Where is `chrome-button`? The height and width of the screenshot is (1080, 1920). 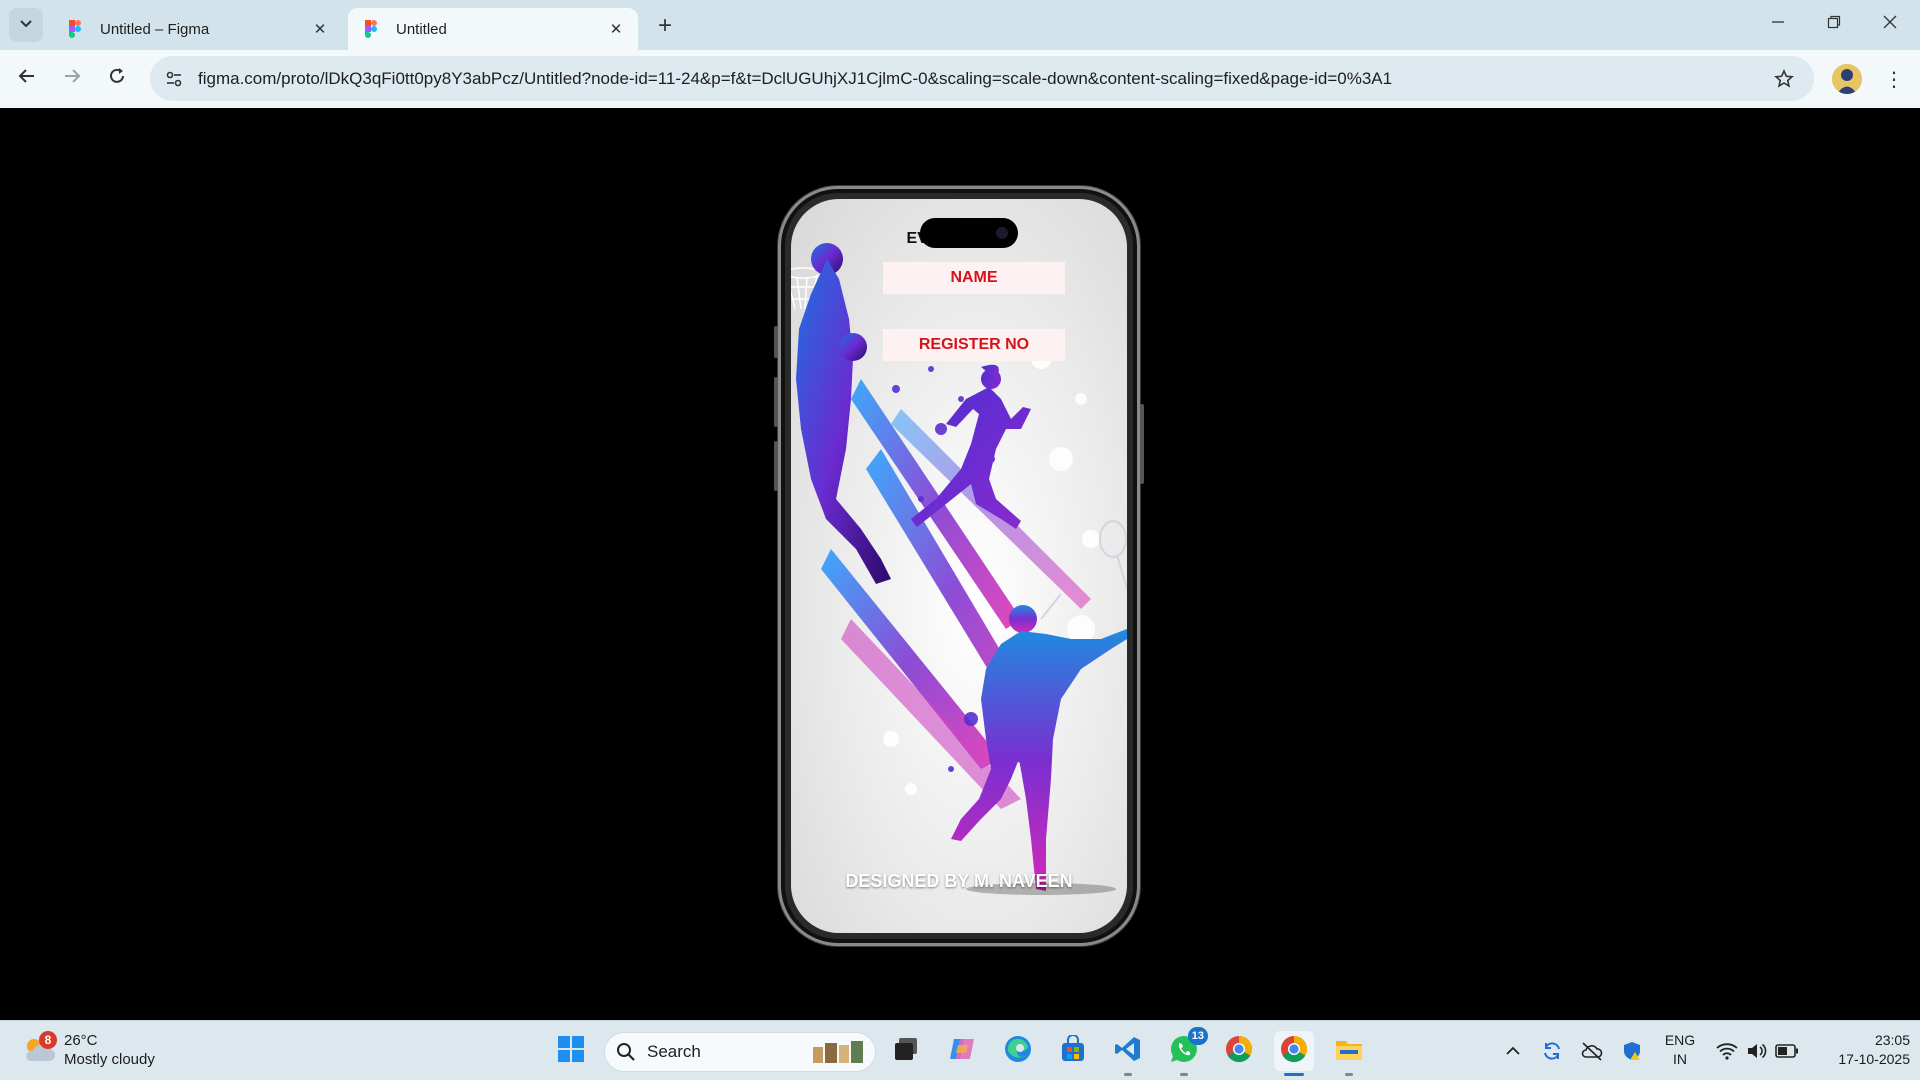 chrome-button is located at coordinates (1239, 1051).